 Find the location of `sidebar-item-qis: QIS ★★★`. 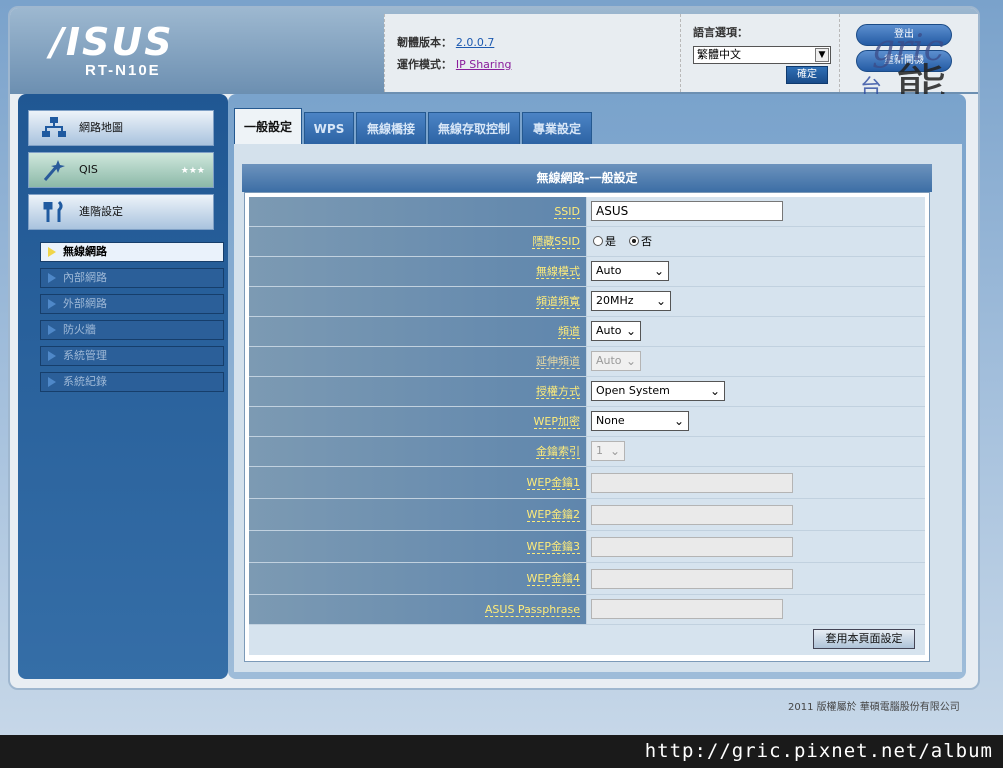

sidebar-item-qis: QIS ★★★ is located at coordinates (121, 170).